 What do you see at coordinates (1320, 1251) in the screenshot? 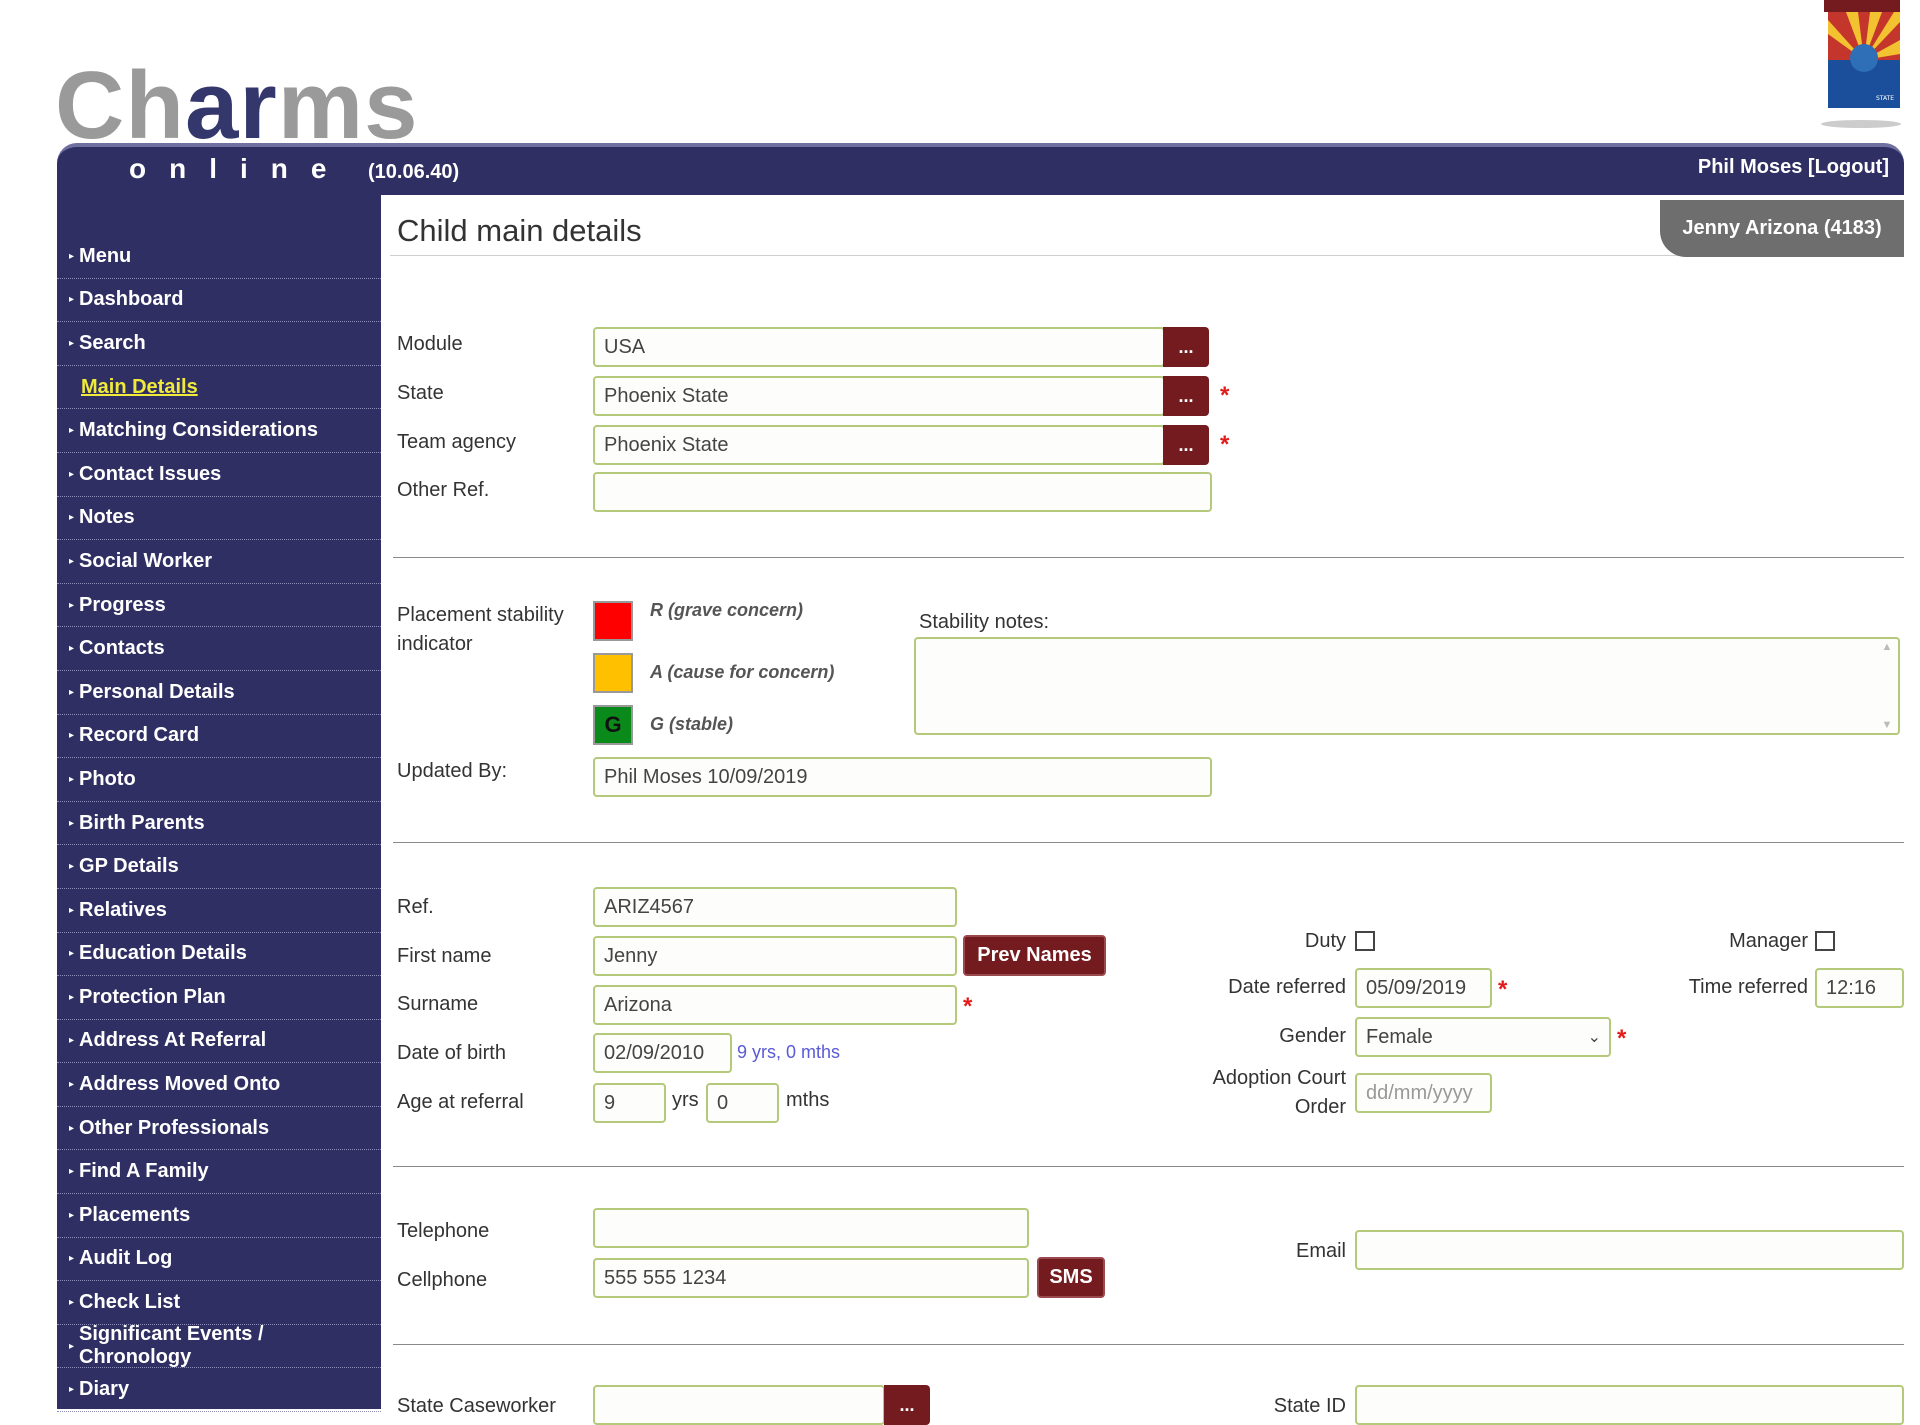
I see `email-label: Email` at bounding box center [1320, 1251].